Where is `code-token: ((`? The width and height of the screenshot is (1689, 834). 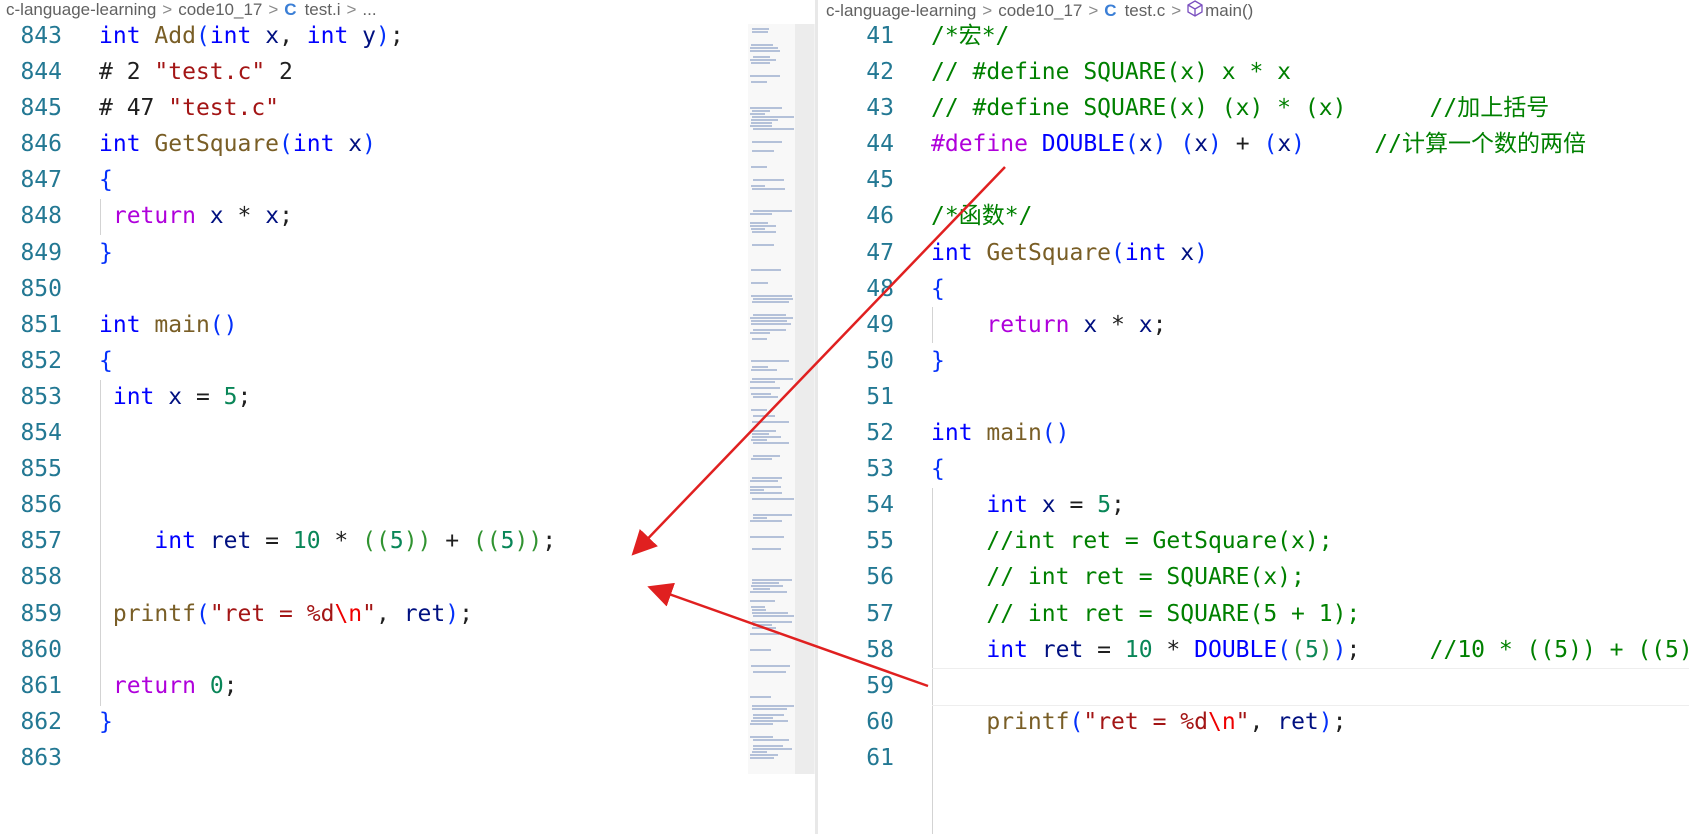 code-token: (( is located at coordinates (376, 541).